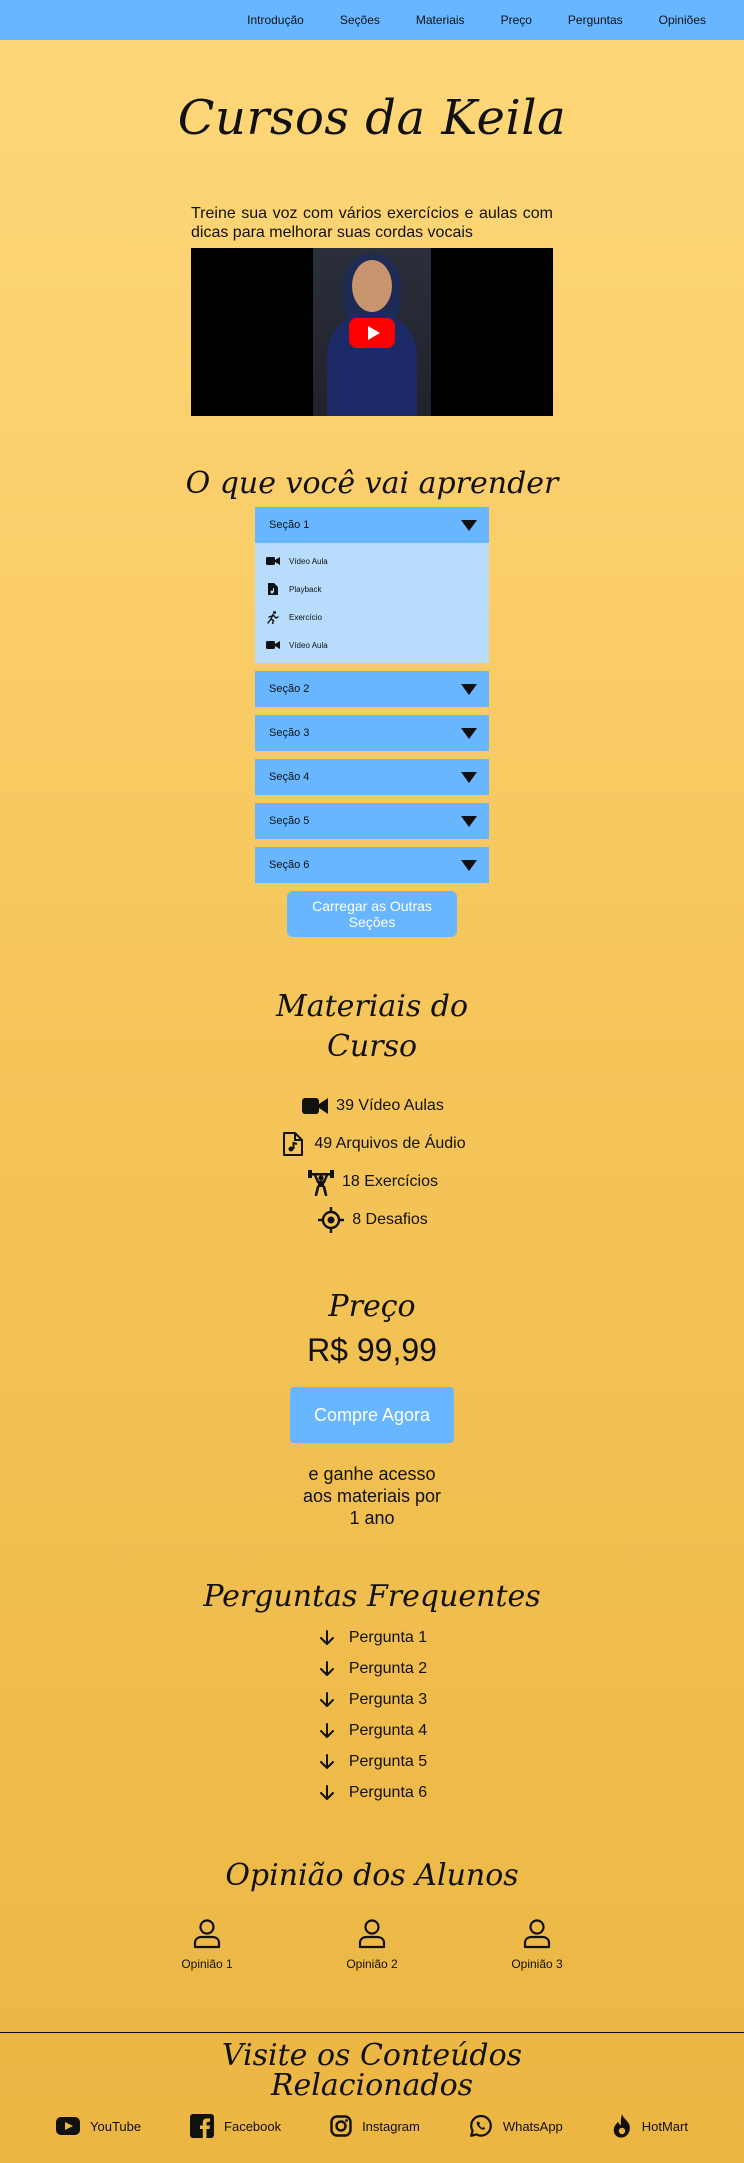 This screenshot has height=2163, width=744. I want to click on hotmart-flame-icon, so click(621, 2126).